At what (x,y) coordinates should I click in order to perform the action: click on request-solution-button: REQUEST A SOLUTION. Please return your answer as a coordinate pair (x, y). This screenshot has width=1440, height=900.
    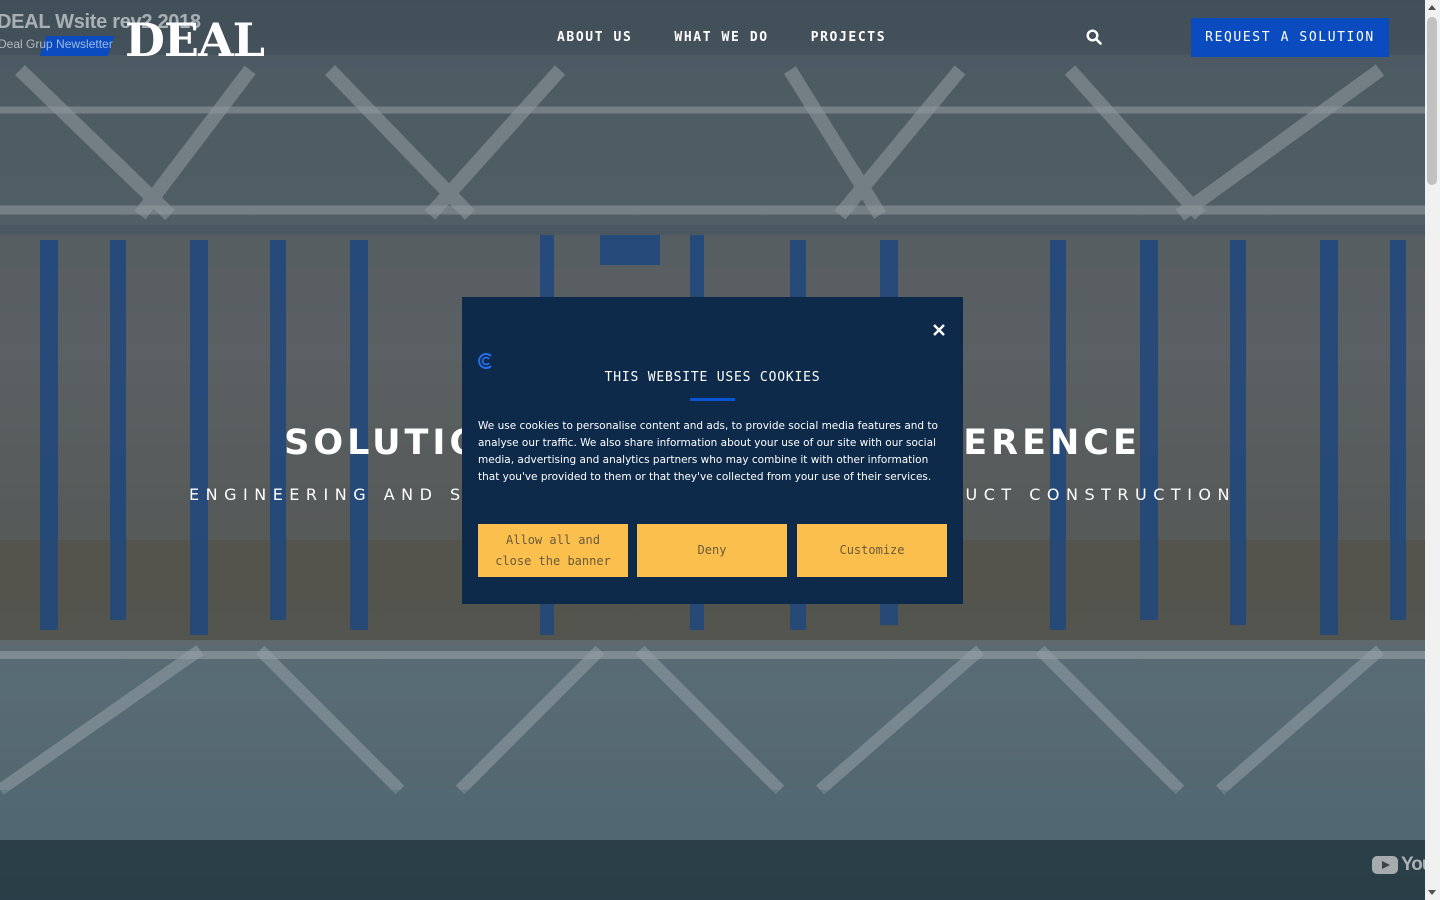
    Looking at the image, I should click on (1290, 37).